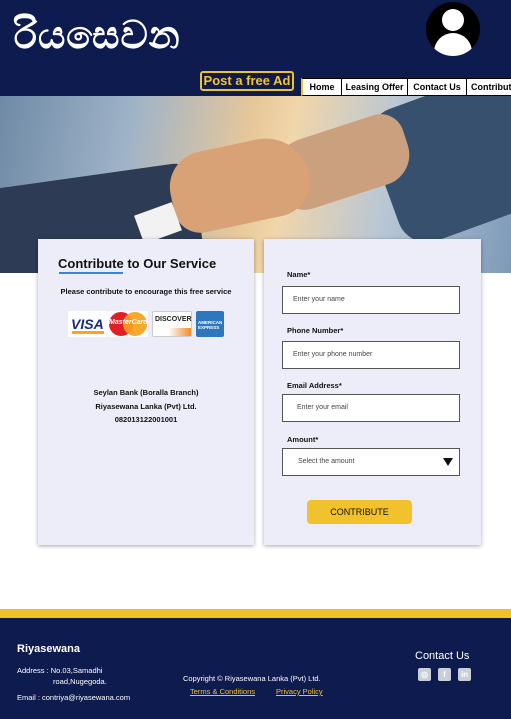  I want to click on footer-address: Address : No.03,Samadhi, so click(60, 670).